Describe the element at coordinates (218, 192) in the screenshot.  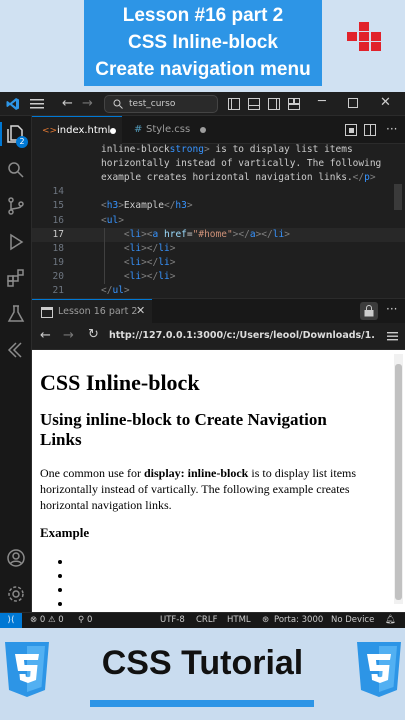
I see `code-line: 14` at that location.